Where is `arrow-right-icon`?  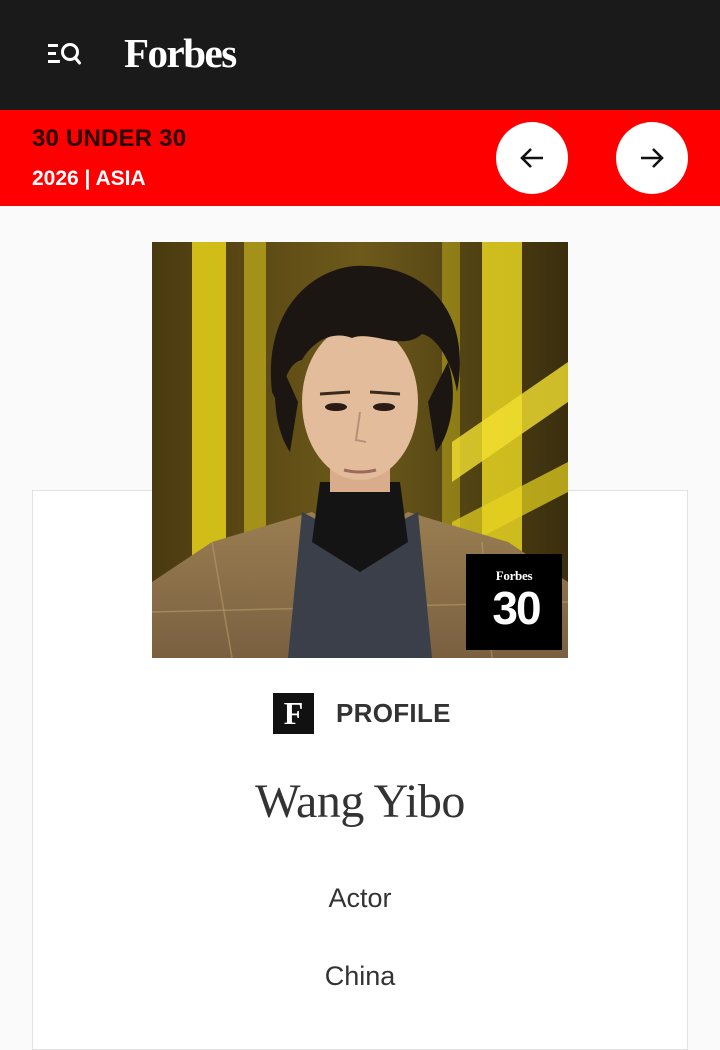 arrow-right-icon is located at coordinates (652, 158).